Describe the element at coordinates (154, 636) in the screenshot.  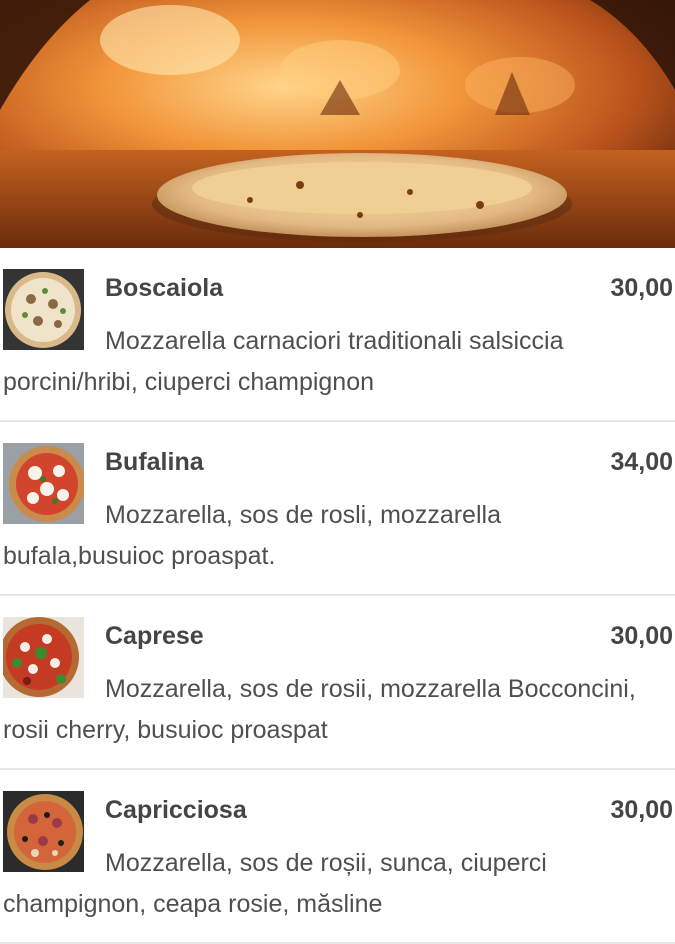
I see `item-name: Caprese` at that location.